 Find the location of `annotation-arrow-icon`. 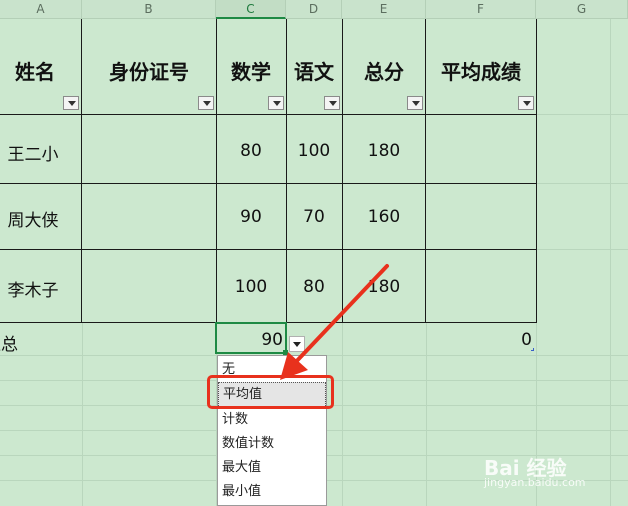

annotation-arrow-icon is located at coordinates (334, 322).